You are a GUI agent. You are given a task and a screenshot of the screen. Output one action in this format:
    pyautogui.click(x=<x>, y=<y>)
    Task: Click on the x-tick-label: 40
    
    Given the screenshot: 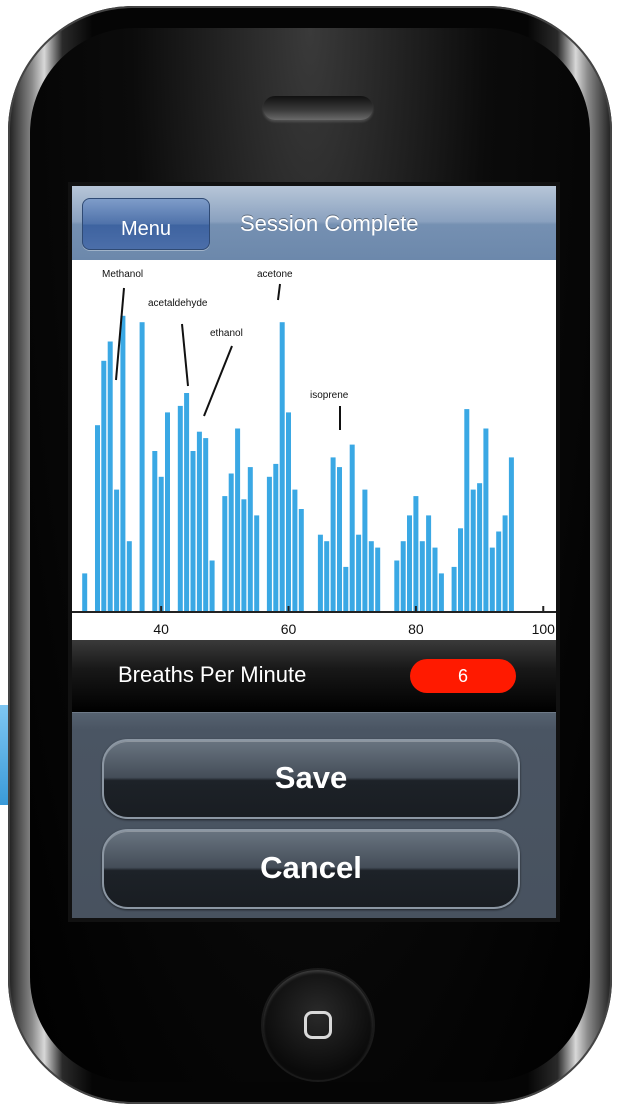 What is the action you would take?
    pyautogui.click(x=161, y=629)
    